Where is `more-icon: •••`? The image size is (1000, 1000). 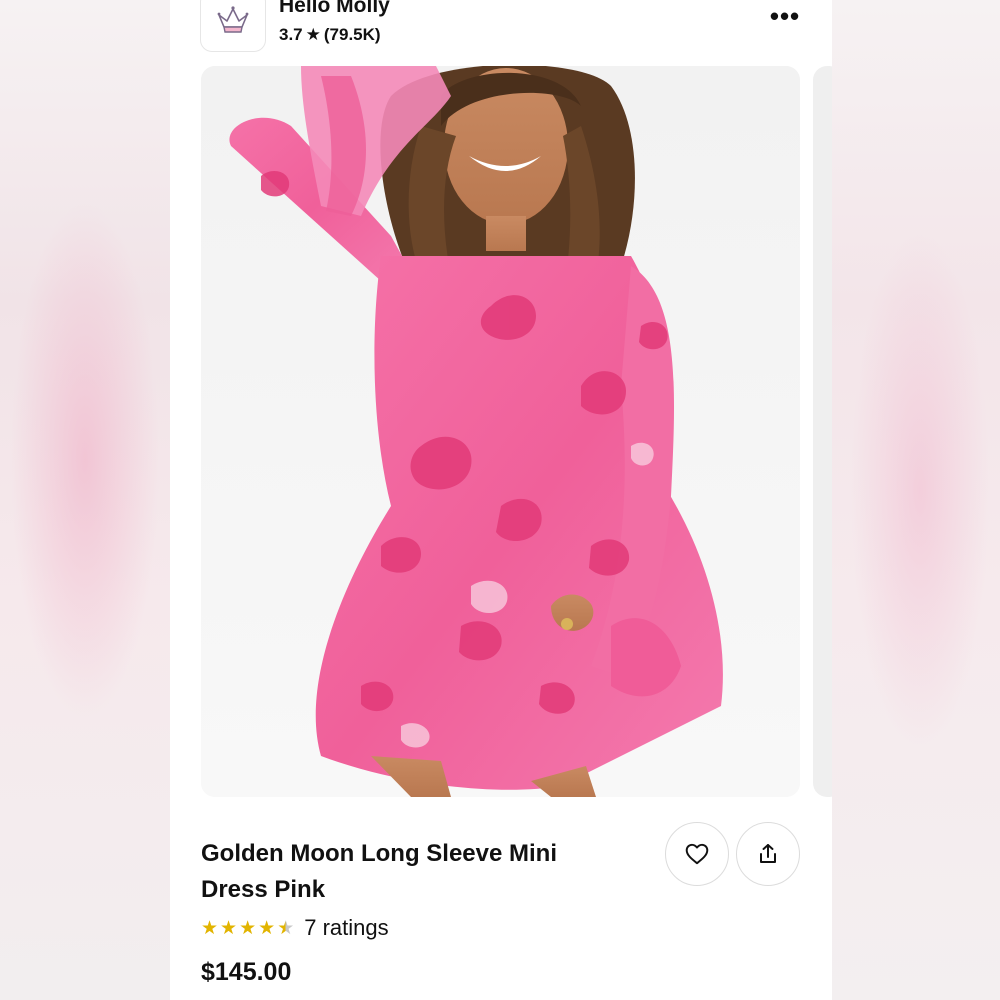 more-icon: ••• is located at coordinates (785, 16).